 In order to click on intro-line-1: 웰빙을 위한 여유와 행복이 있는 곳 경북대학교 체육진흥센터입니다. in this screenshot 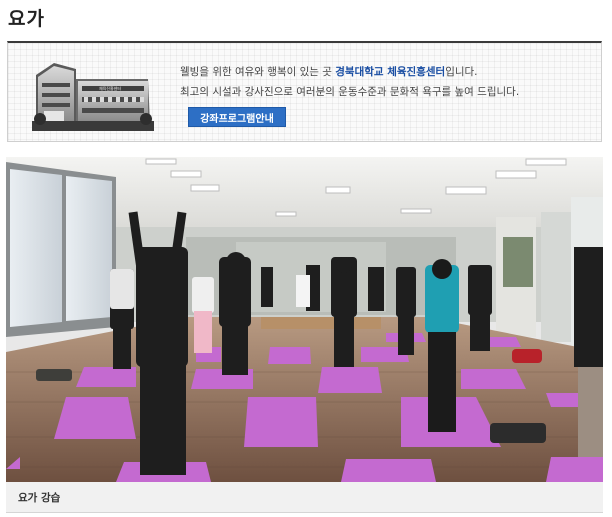, I will do `click(385, 72)`.